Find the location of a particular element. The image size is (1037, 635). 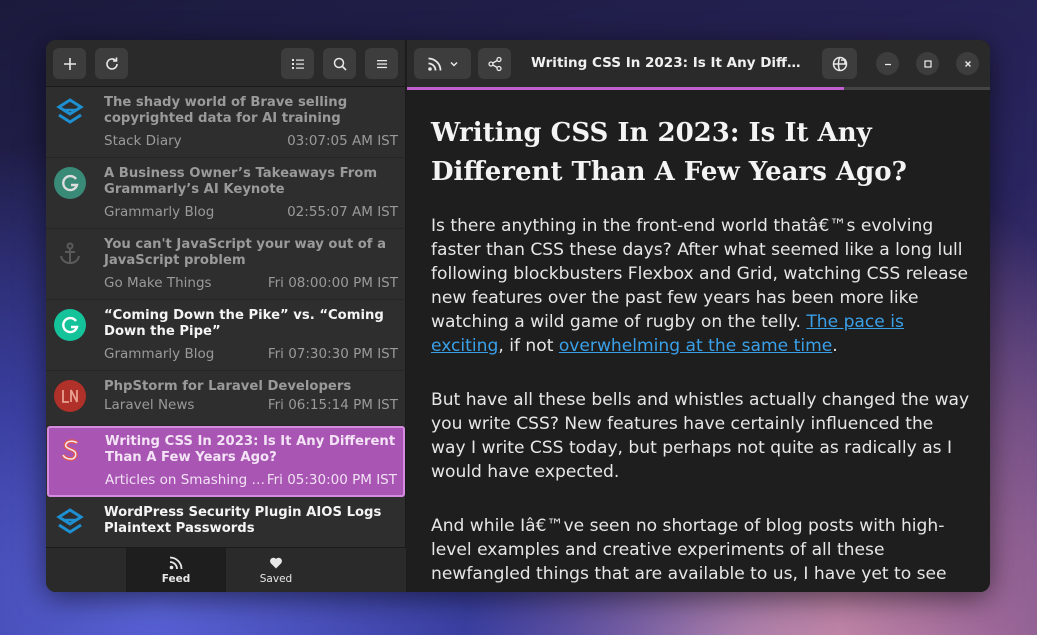

minimize-button is located at coordinates (887, 63).